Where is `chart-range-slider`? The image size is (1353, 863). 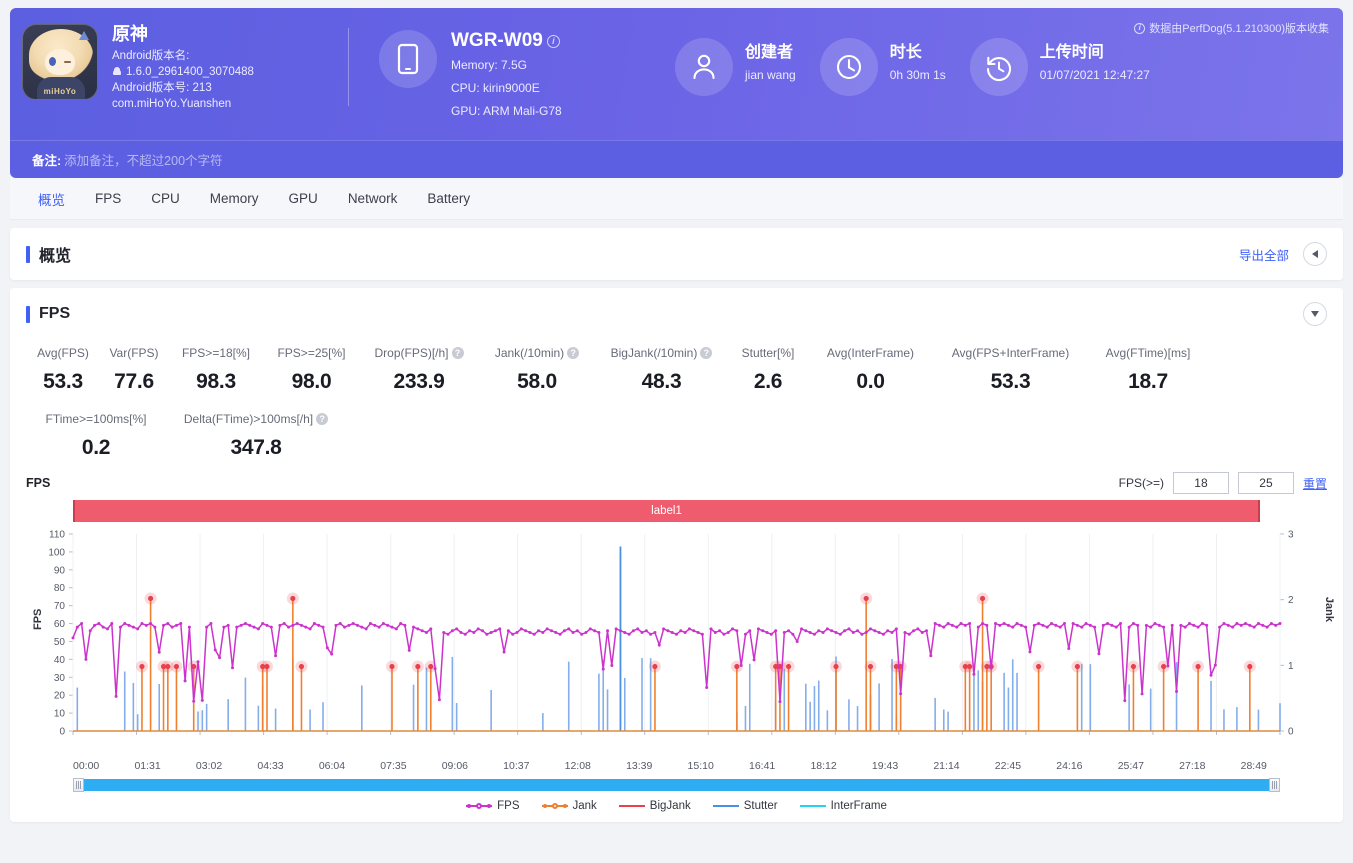 chart-range-slider is located at coordinates (676, 785).